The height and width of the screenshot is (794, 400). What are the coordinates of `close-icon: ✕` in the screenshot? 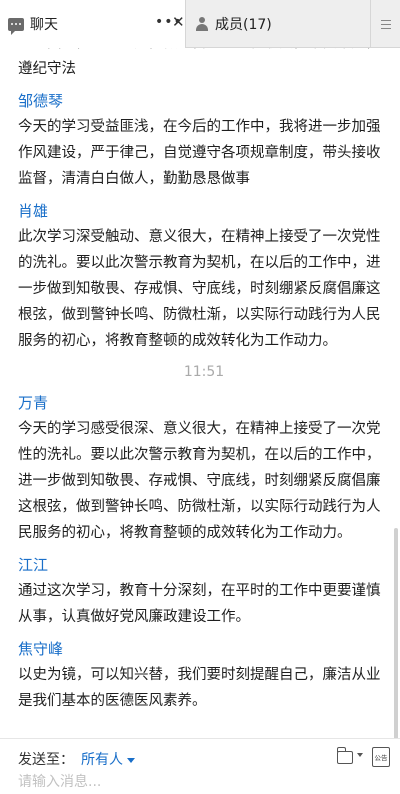 It's located at (178, 22).